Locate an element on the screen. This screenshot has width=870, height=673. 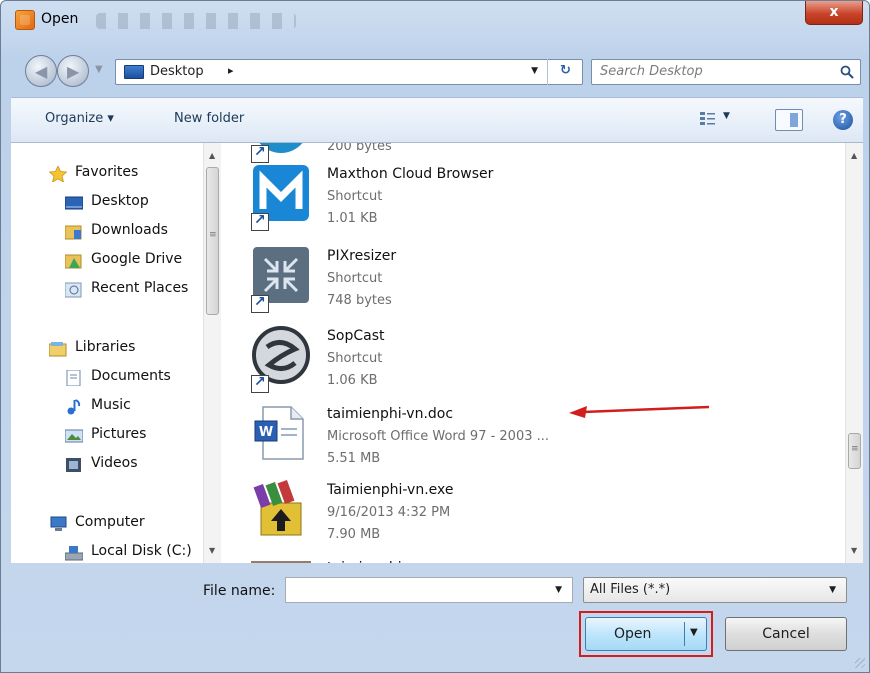
open-button: Open ▼ is located at coordinates (646, 634).